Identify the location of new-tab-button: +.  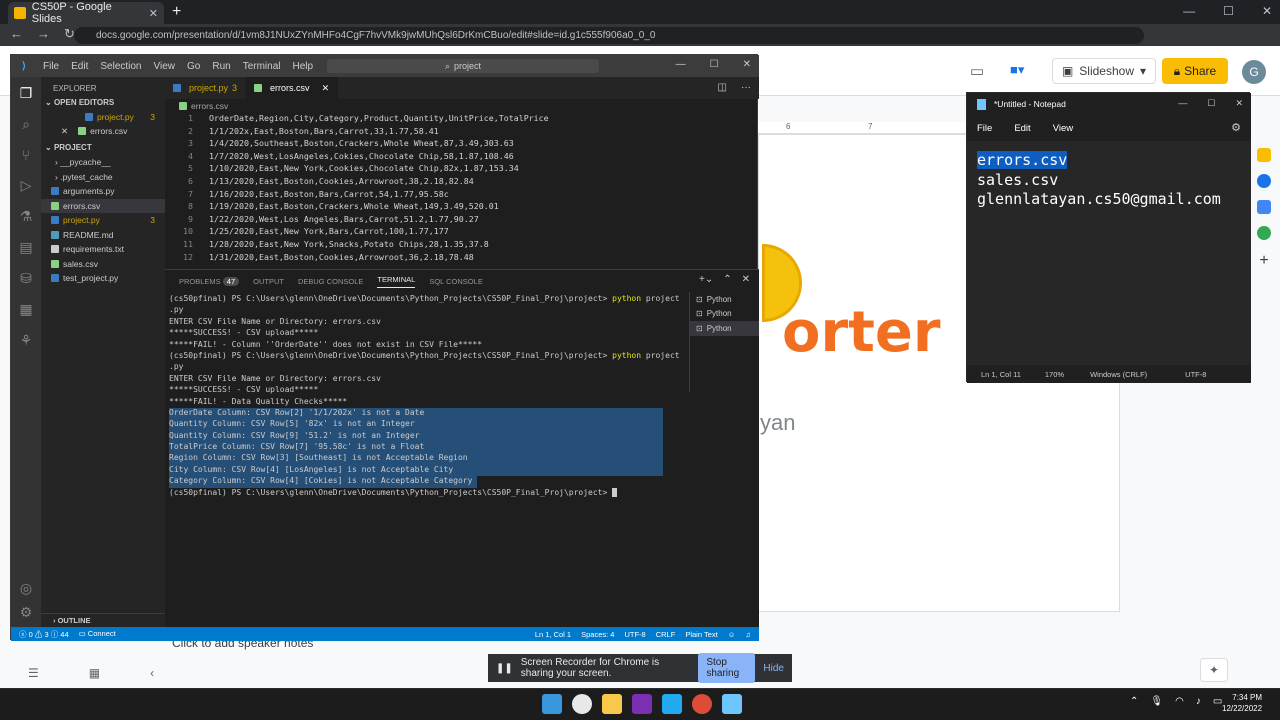
(176, 12).